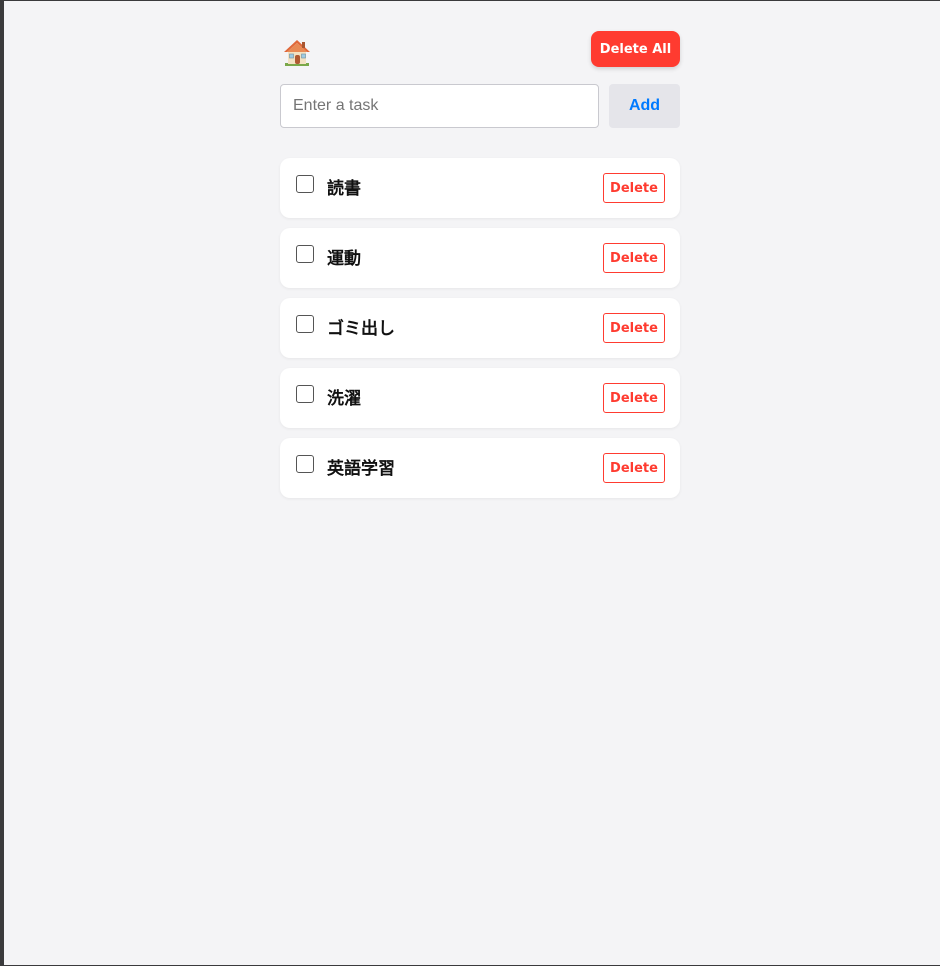 This screenshot has width=940, height=966. What do you see at coordinates (480, 36) in the screenshot?
I see `header: Delete All` at bounding box center [480, 36].